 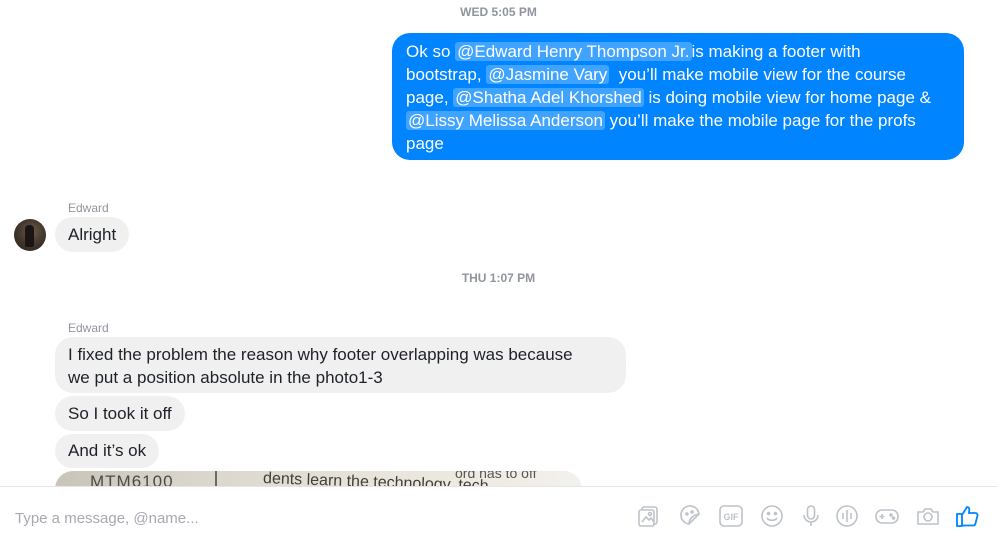 I want to click on svg-text: GIF, so click(x=732, y=517).